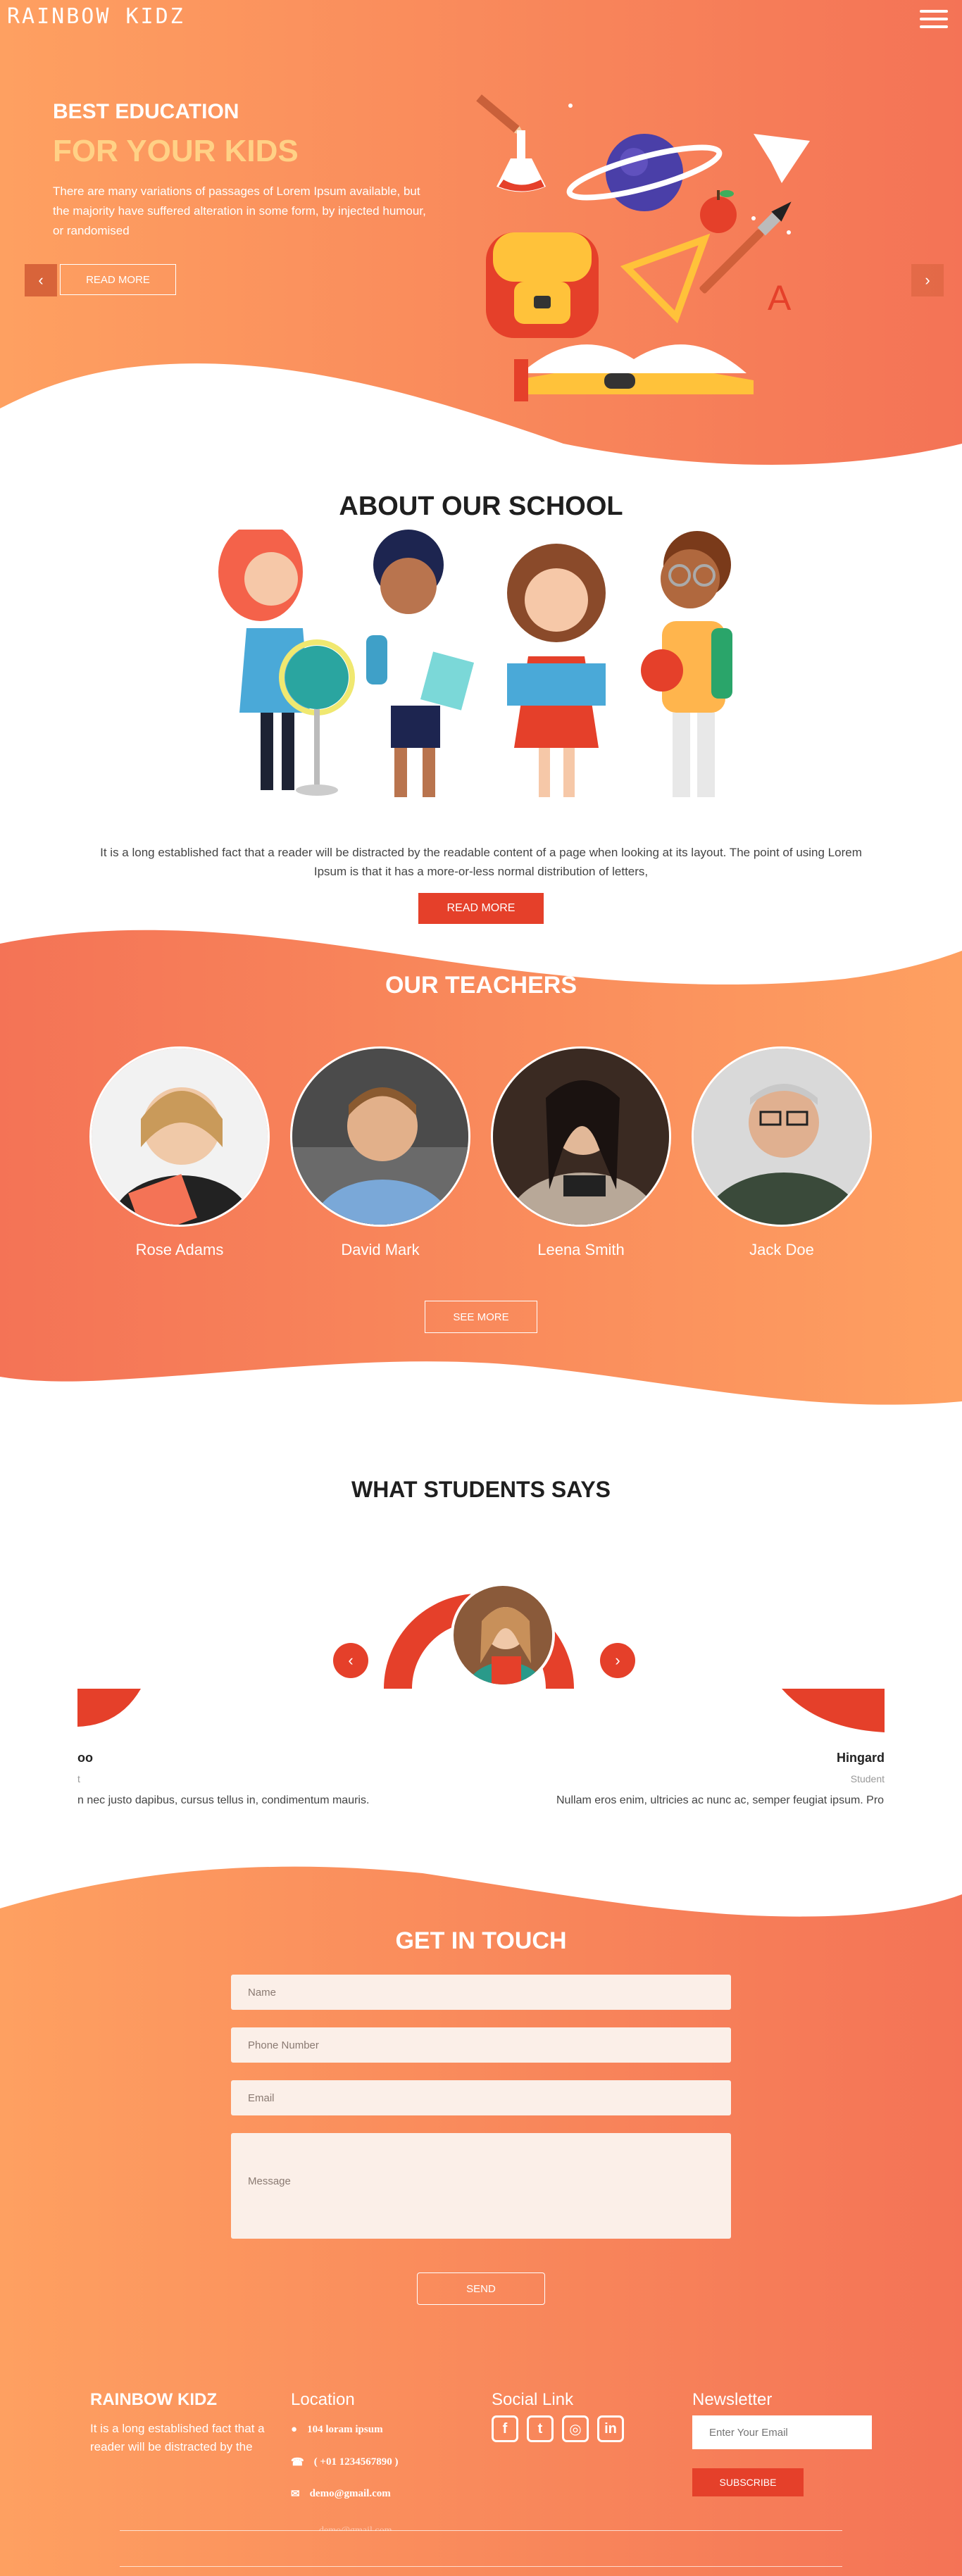 Image resolution: width=962 pixels, height=2576 pixels. I want to click on twitter-icon: t, so click(540, 2428).